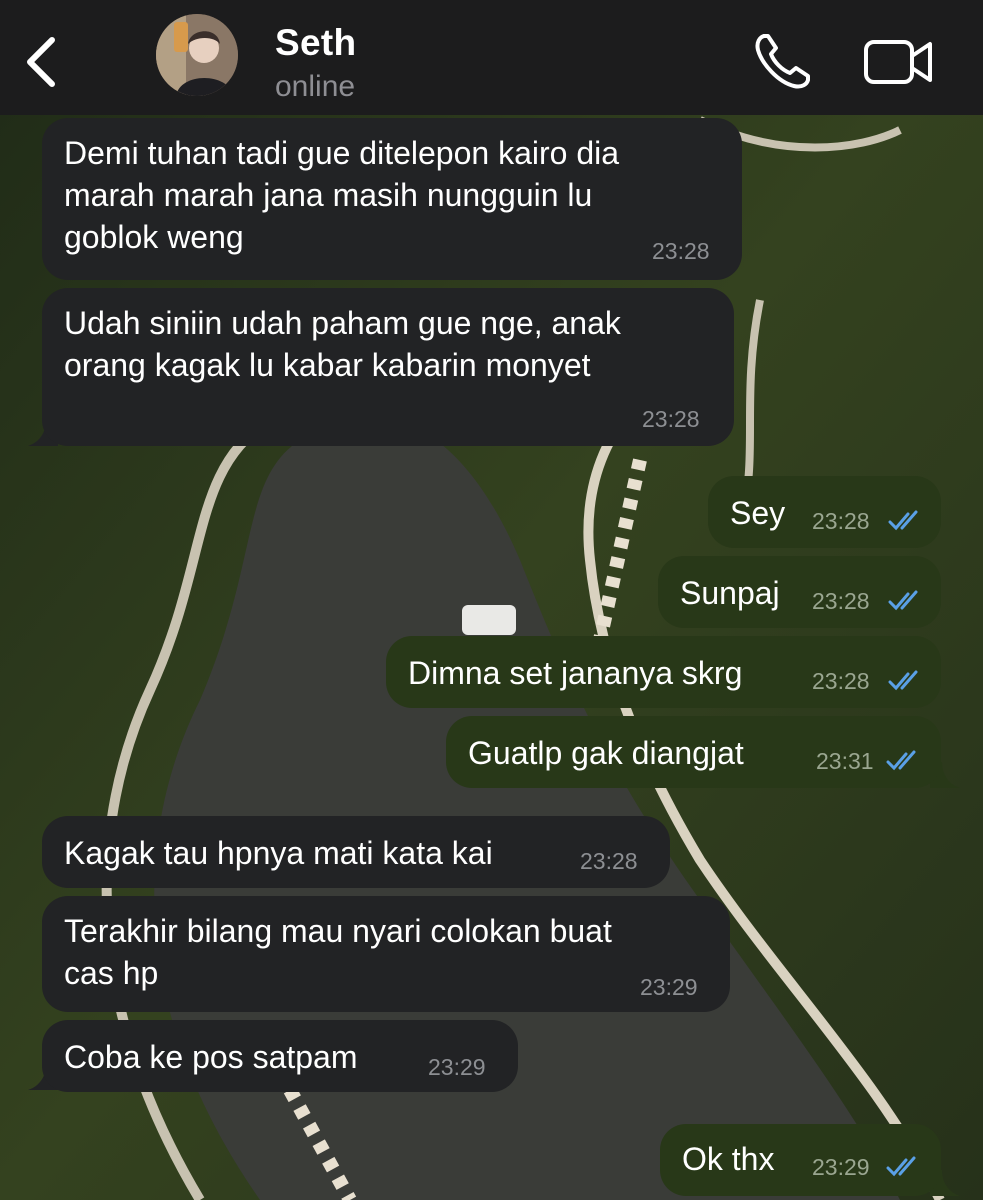 This screenshot has height=1200, width=983. Describe the element at coordinates (315, 43) in the screenshot. I see `contact-name: Seth` at that location.